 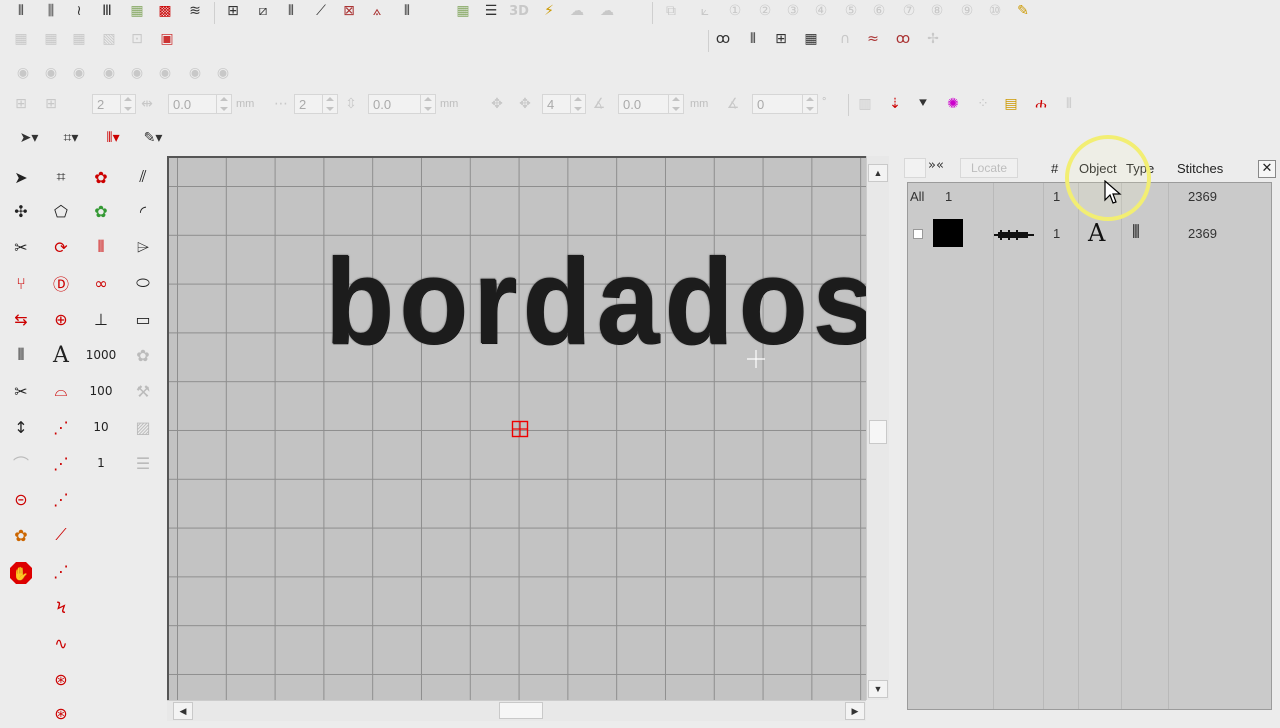 I want to click on wave-grid-icon: ▦, so click(x=21, y=39).